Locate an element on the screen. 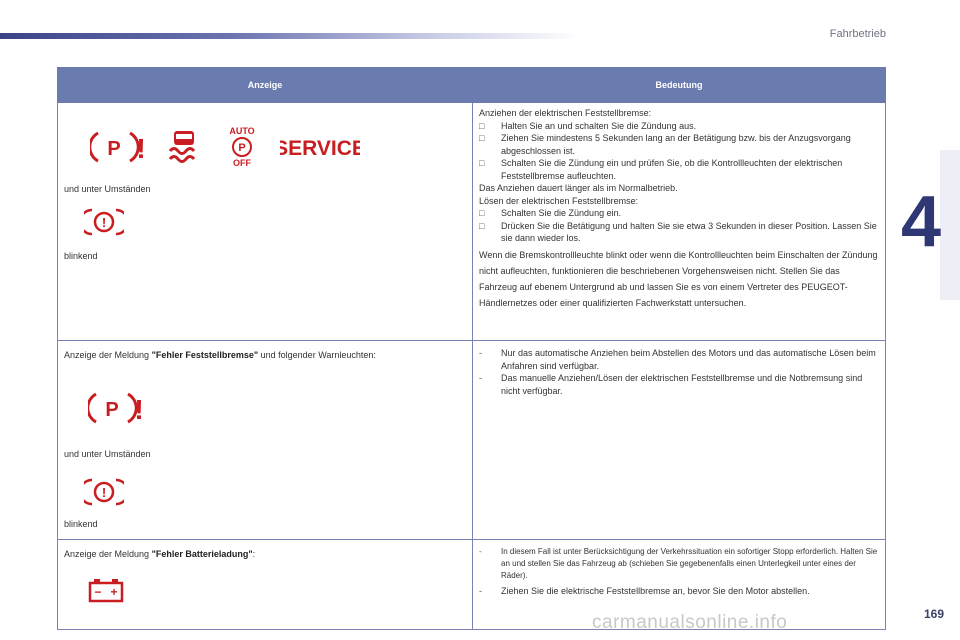 The width and height of the screenshot is (960, 640). service-icon: SERVICE is located at coordinates (320, 148).